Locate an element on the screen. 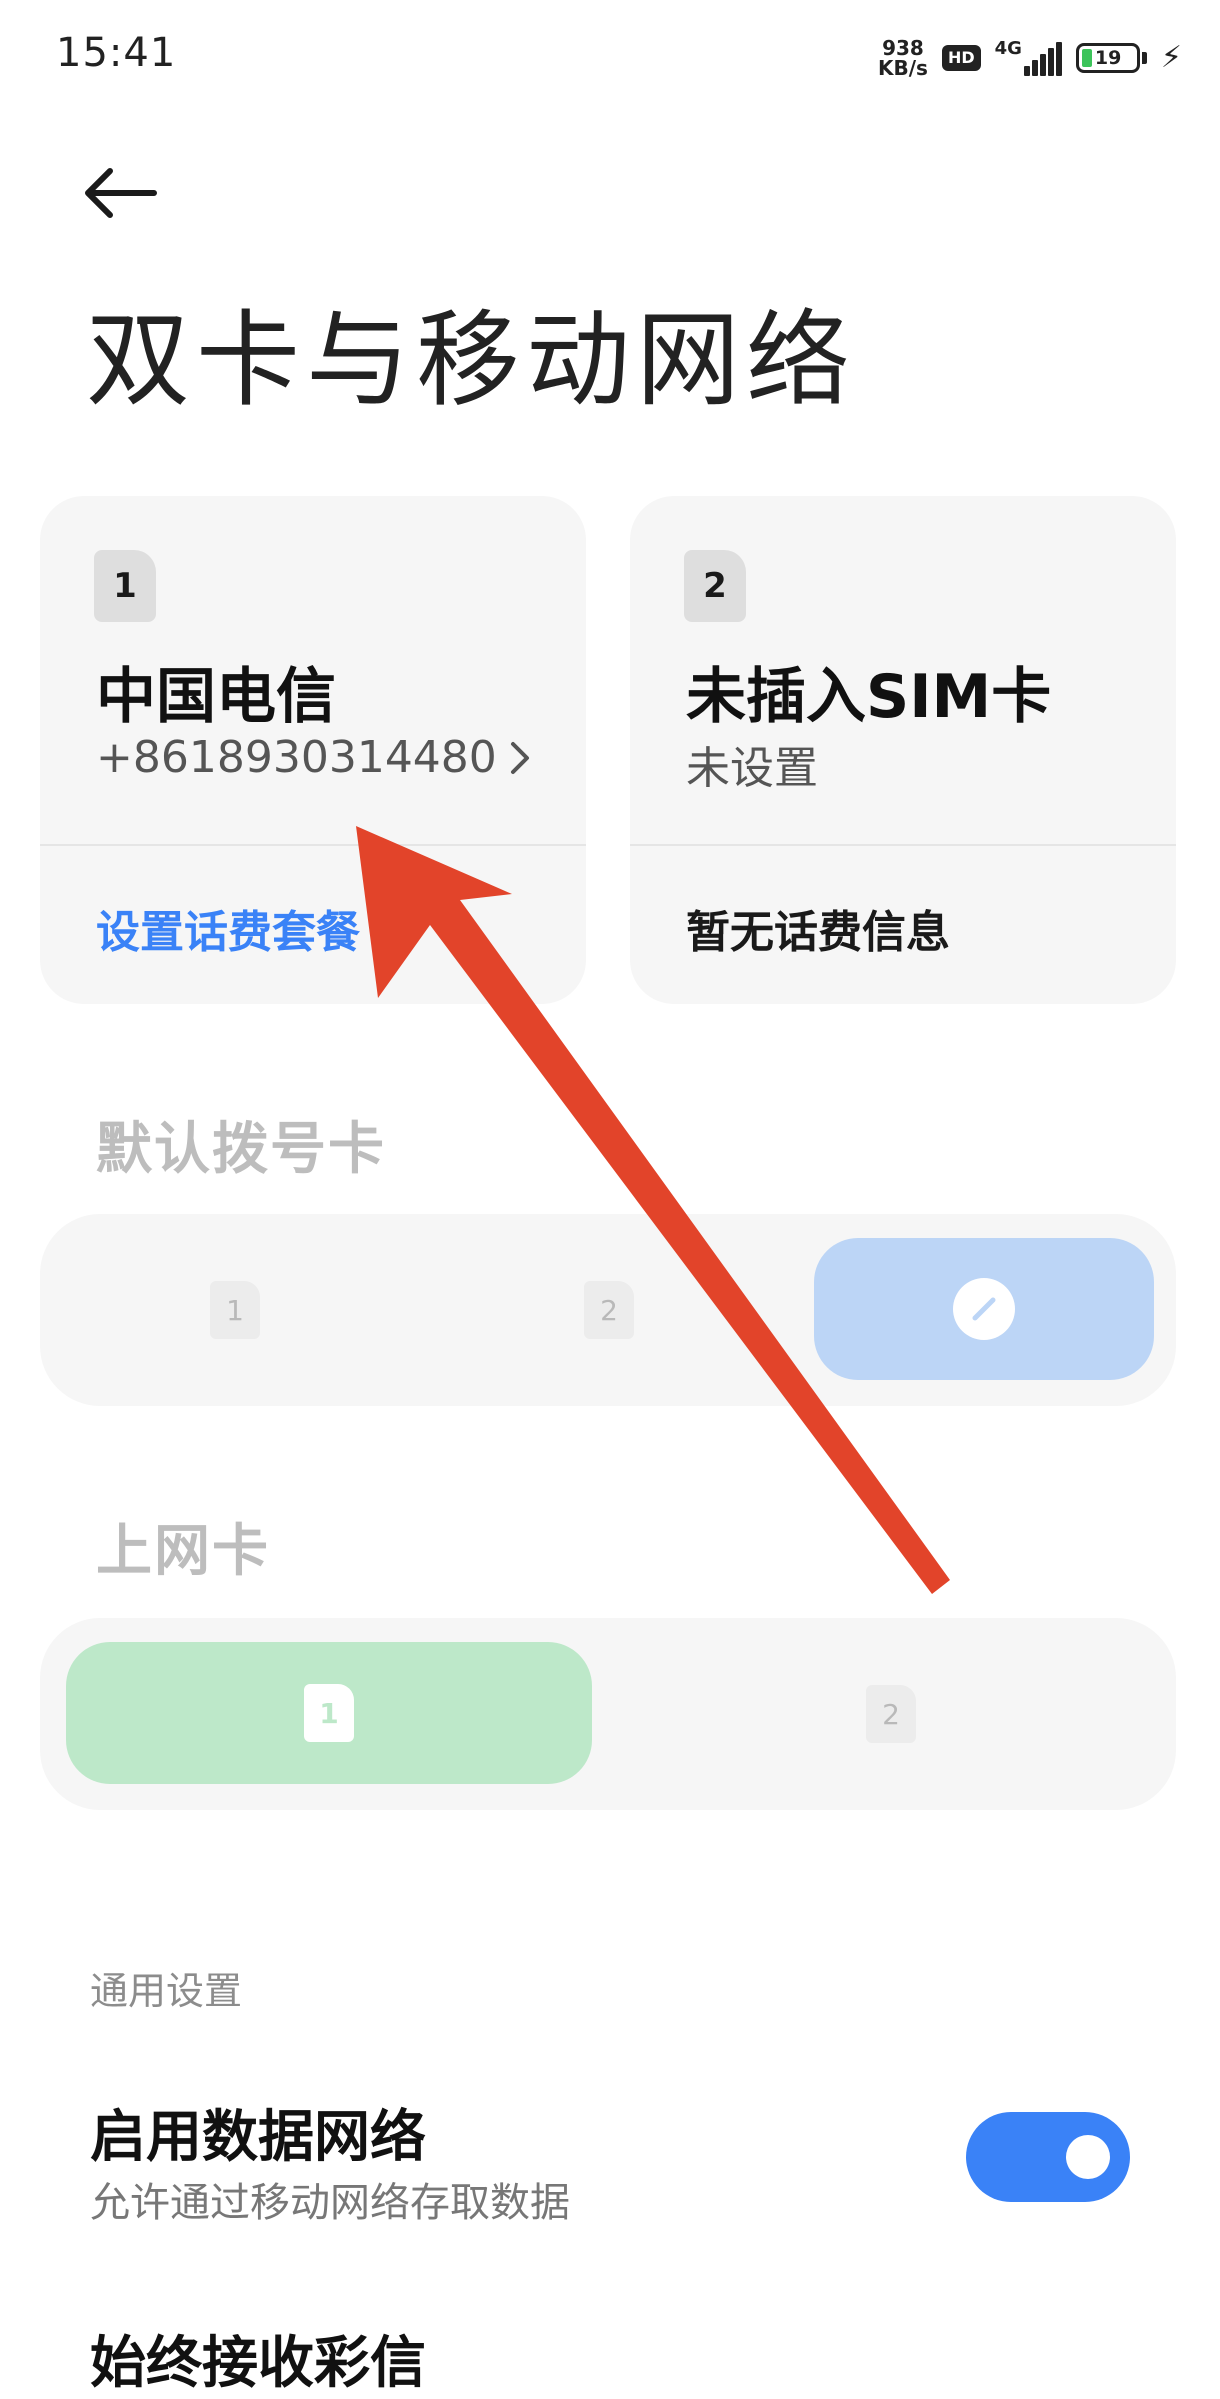 The image size is (1220, 2399). chevron-right-icon is located at coordinates (519, 757).